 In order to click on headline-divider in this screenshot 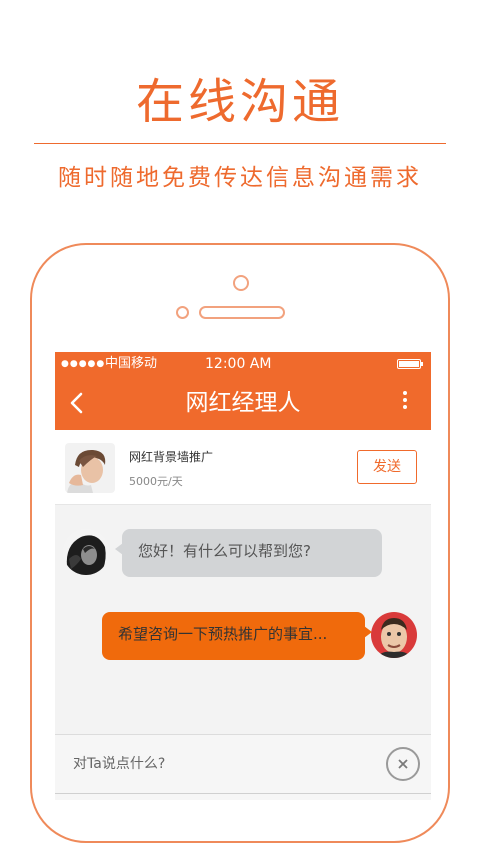, I will do `click(240, 143)`.